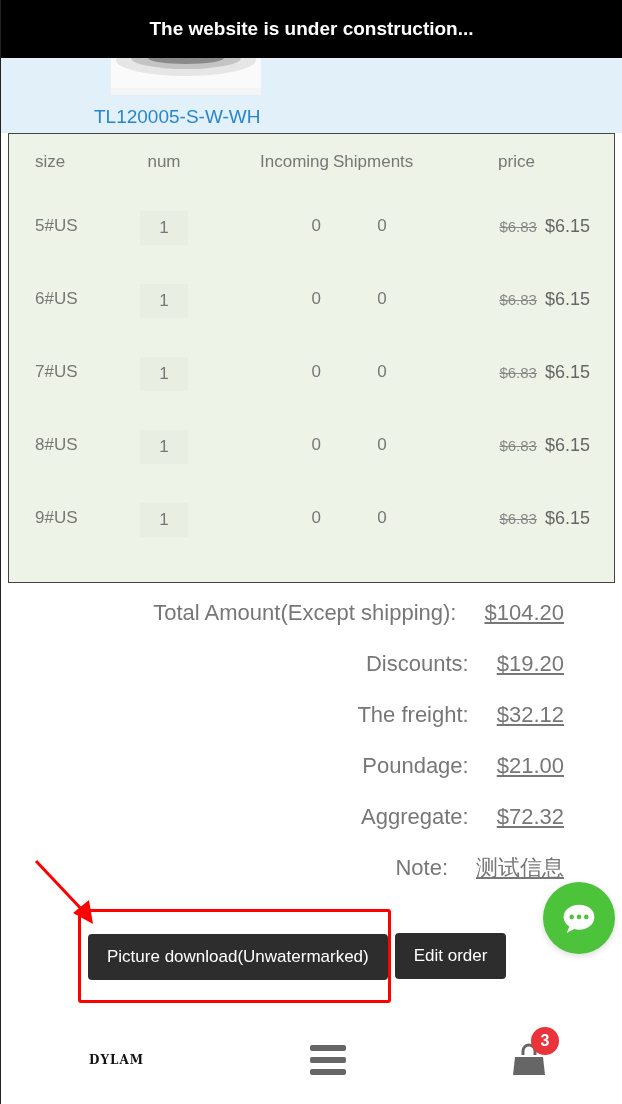 The height and width of the screenshot is (1104, 622). What do you see at coordinates (415, 766) in the screenshot?
I see `summary-label: Poundage:` at bounding box center [415, 766].